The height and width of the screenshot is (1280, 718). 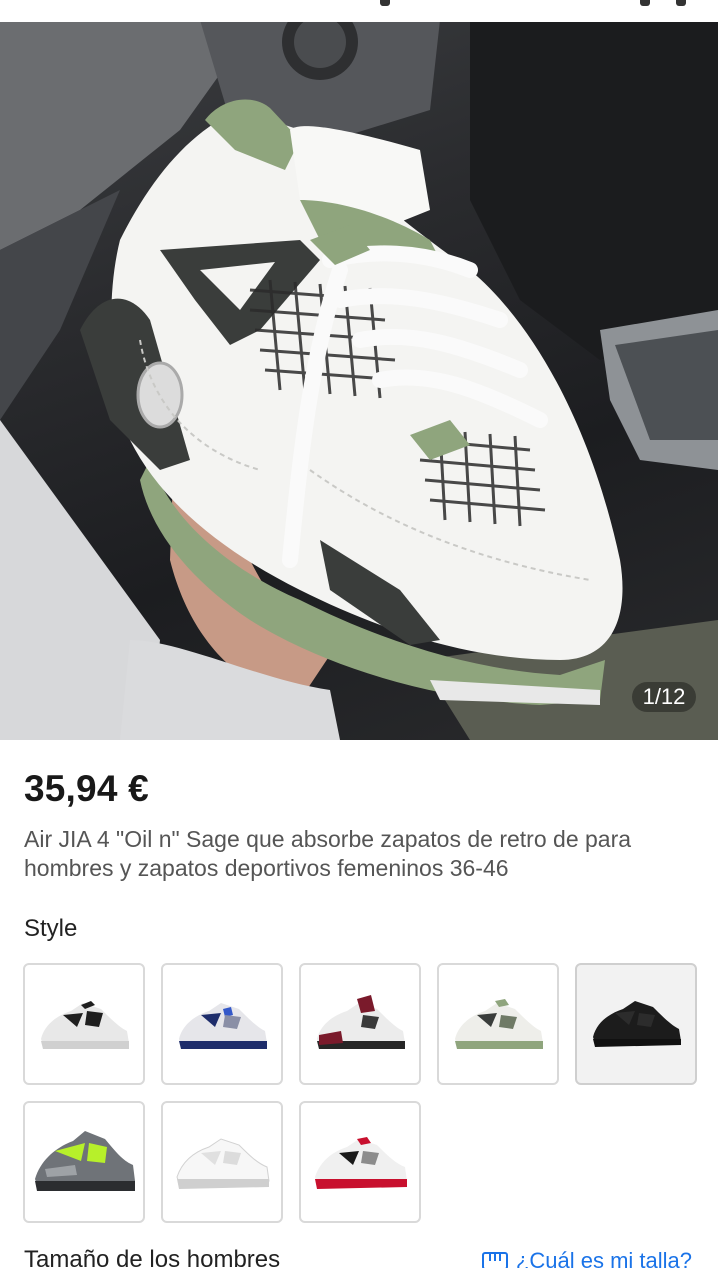 What do you see at coordinates (51, 928) in the screenshot?
I see `style-label: Style` at bounding box center [51, 928].